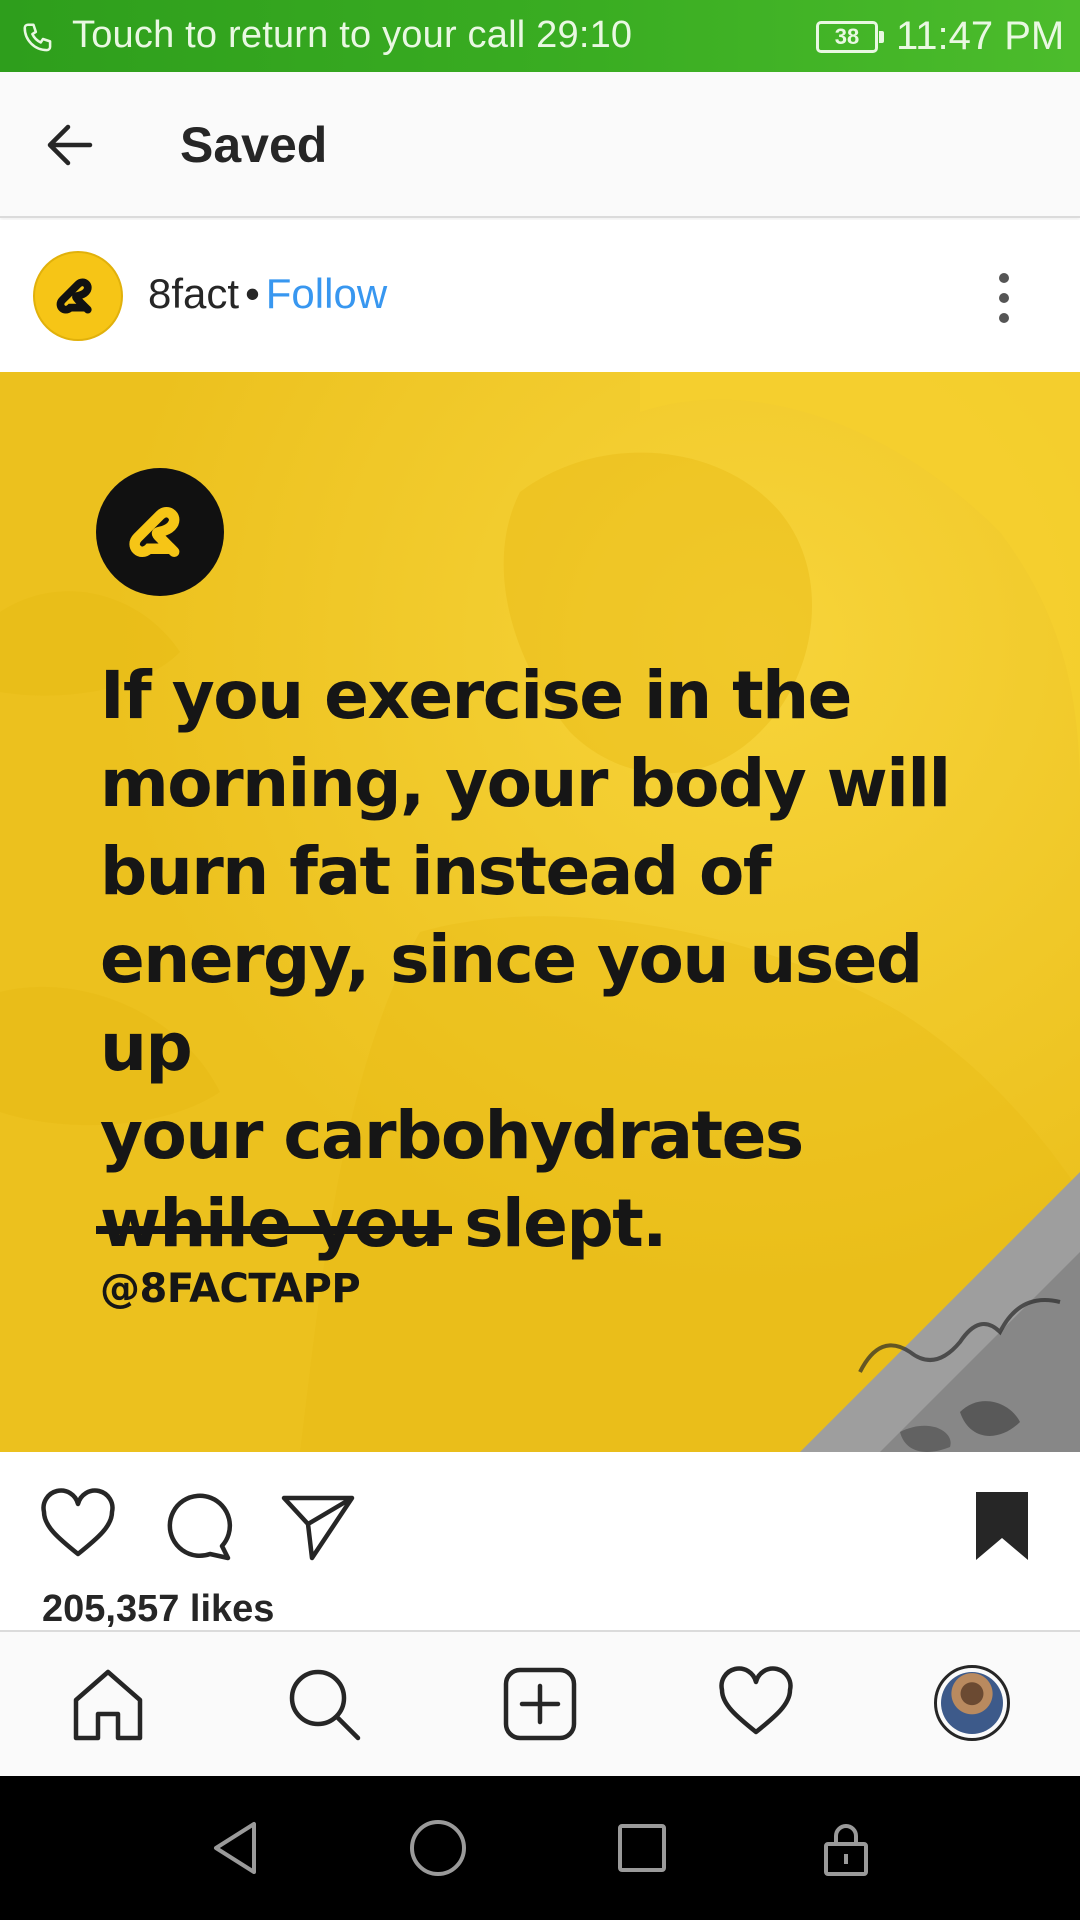 This screenshot has height=1920, width=1080. I want to click on fact-divider, so click(274, 1230).